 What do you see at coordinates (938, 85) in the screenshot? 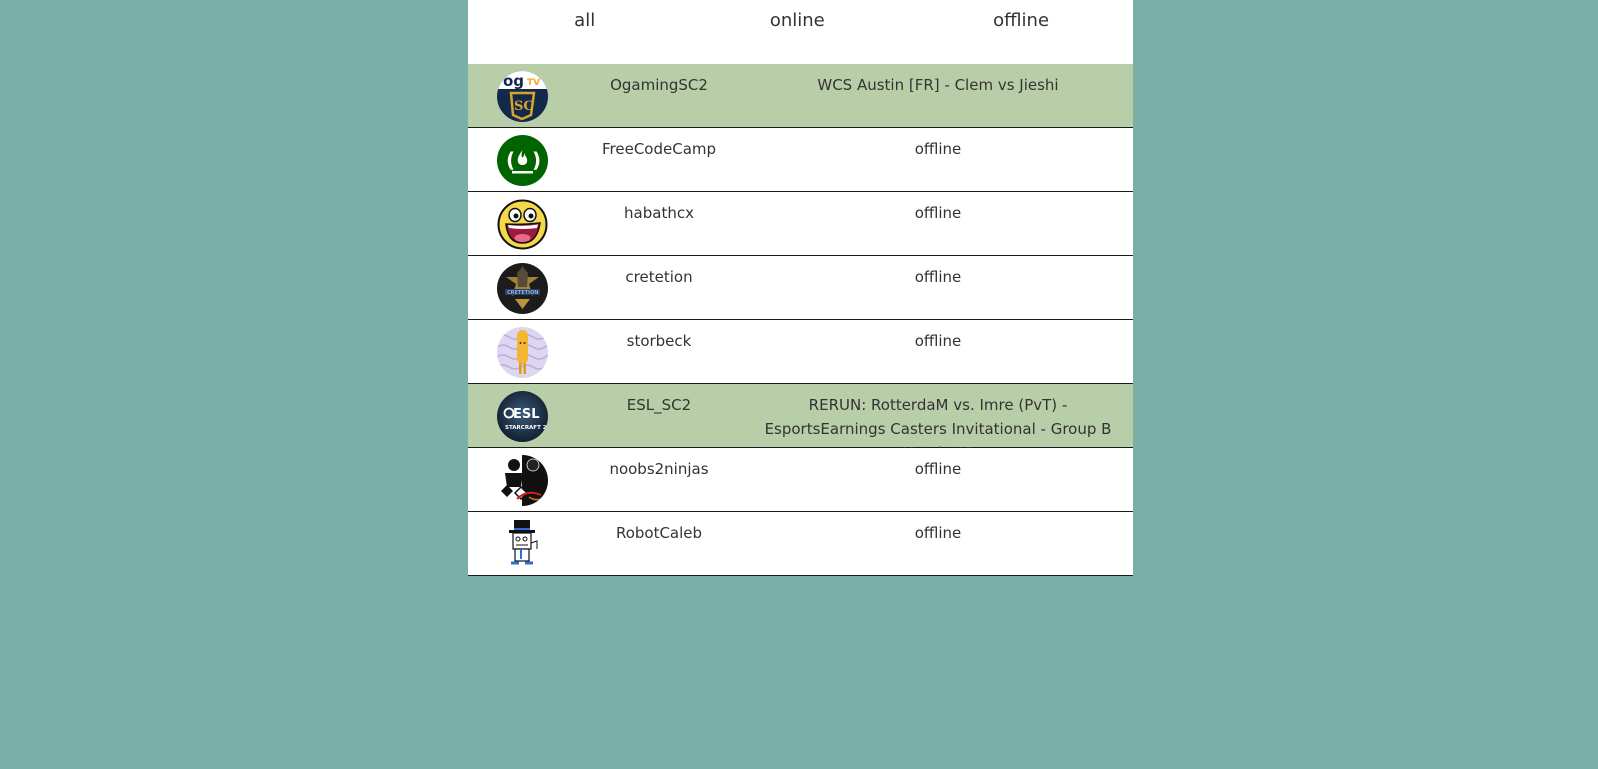
I see `channel-status: WCS Austin [FR] - Clem vs Jieshi` at bounding box center [938, 85].